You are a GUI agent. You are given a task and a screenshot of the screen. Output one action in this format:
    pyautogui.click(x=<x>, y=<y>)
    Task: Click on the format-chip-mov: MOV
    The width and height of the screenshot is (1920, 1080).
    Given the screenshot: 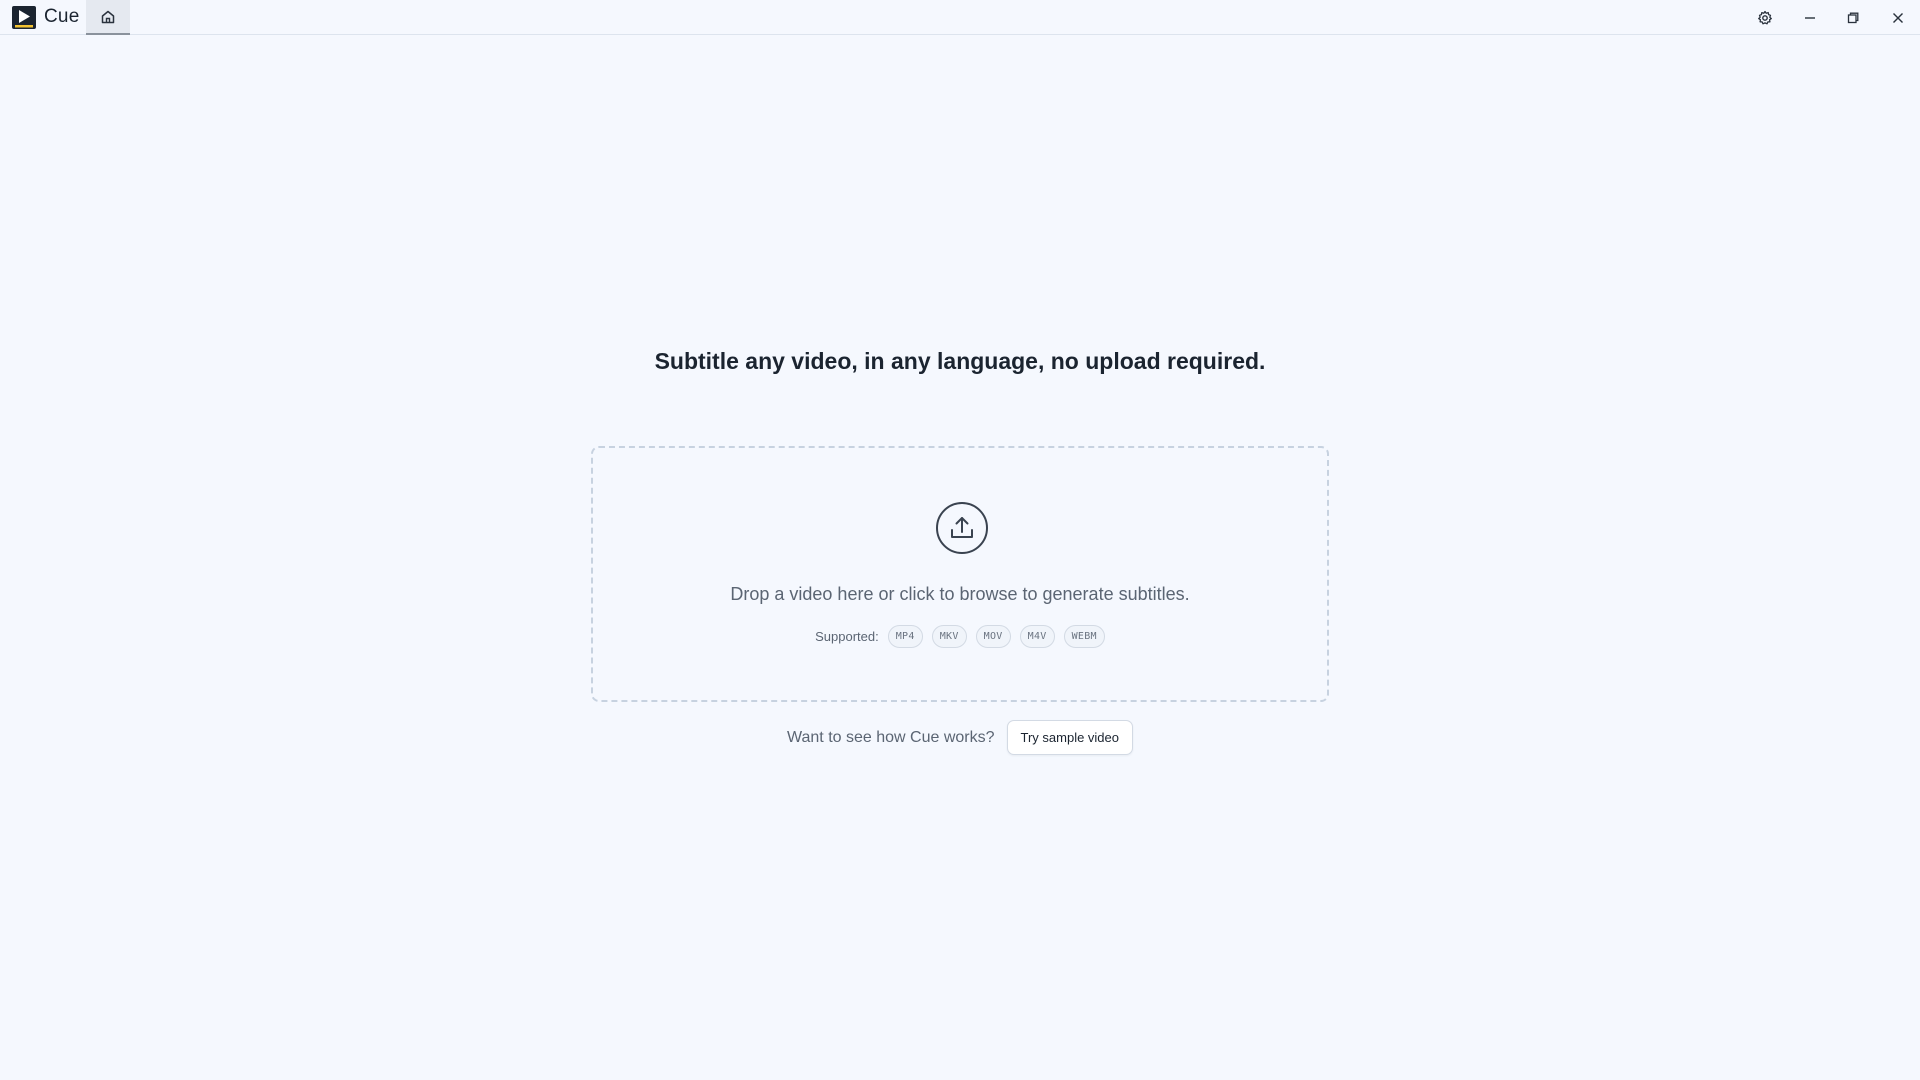 What is the action you would take?
    pyautogui.click(x=993, y=636)
    